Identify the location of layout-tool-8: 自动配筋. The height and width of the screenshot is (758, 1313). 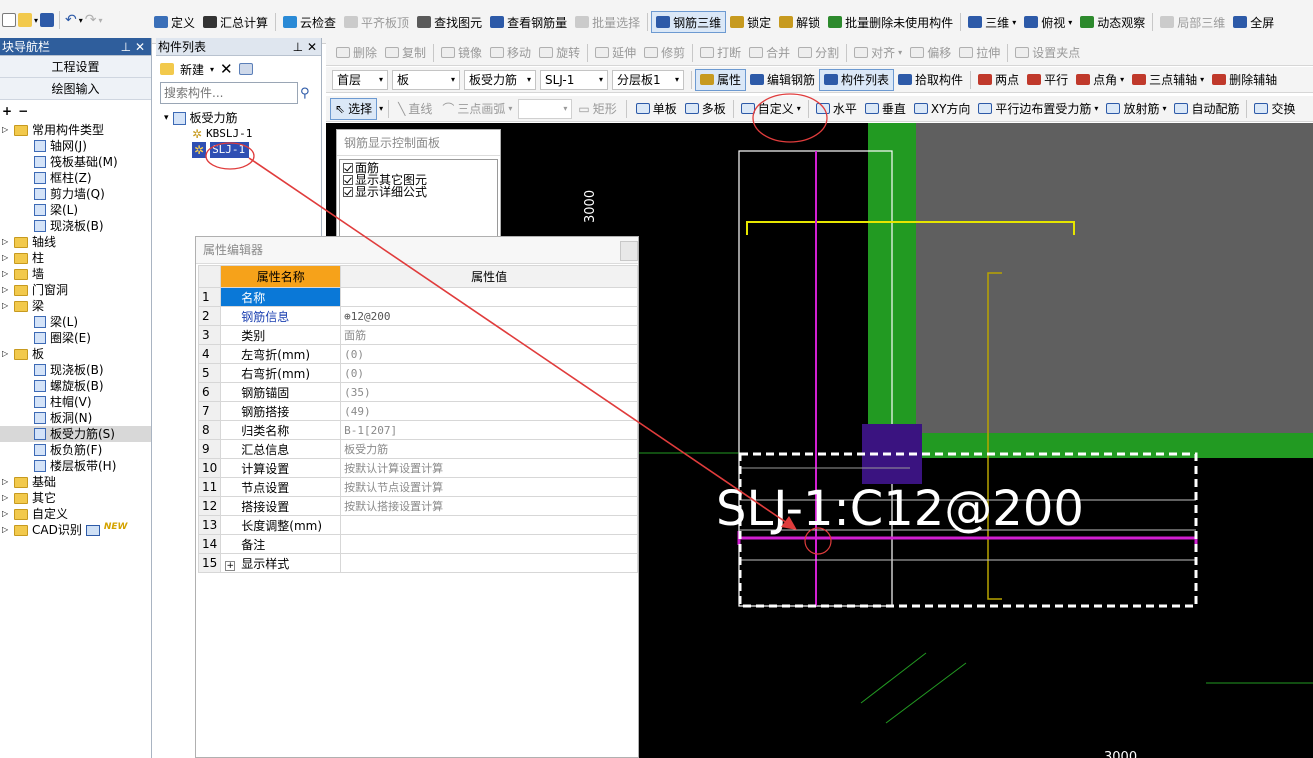
(1206, 109).